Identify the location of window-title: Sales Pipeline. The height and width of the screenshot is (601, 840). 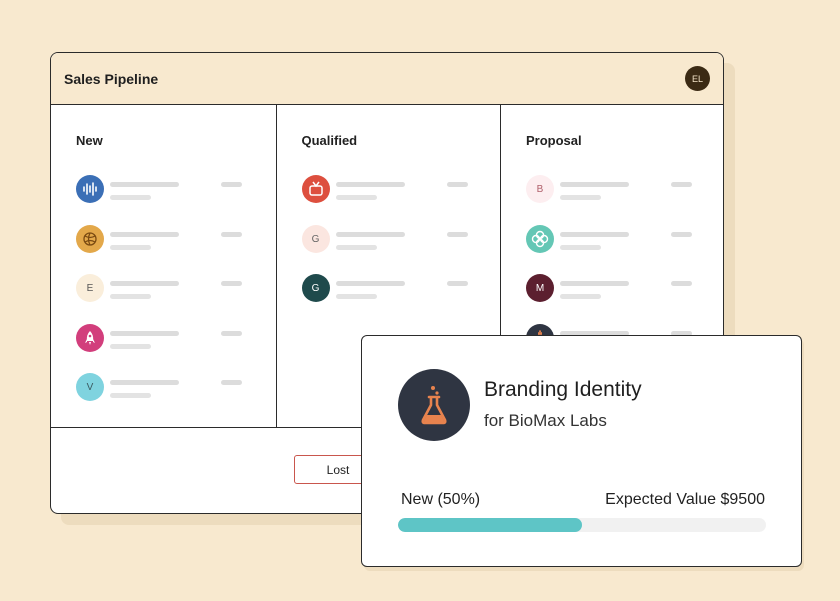
(111, 78).